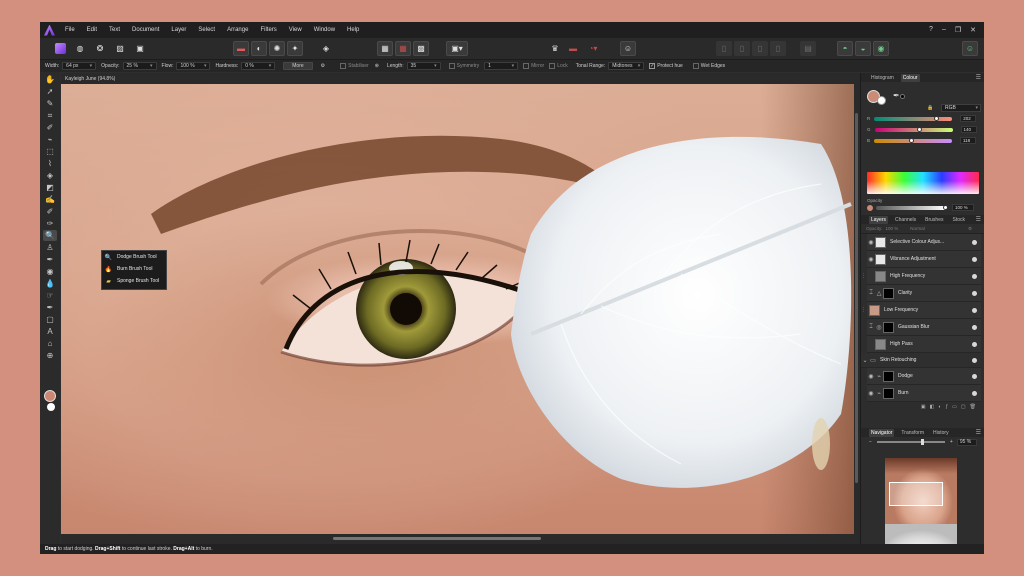  Describe the element at coordinates (912, 433) in the screenshot. I see `tab-transform: Transform` at that location.